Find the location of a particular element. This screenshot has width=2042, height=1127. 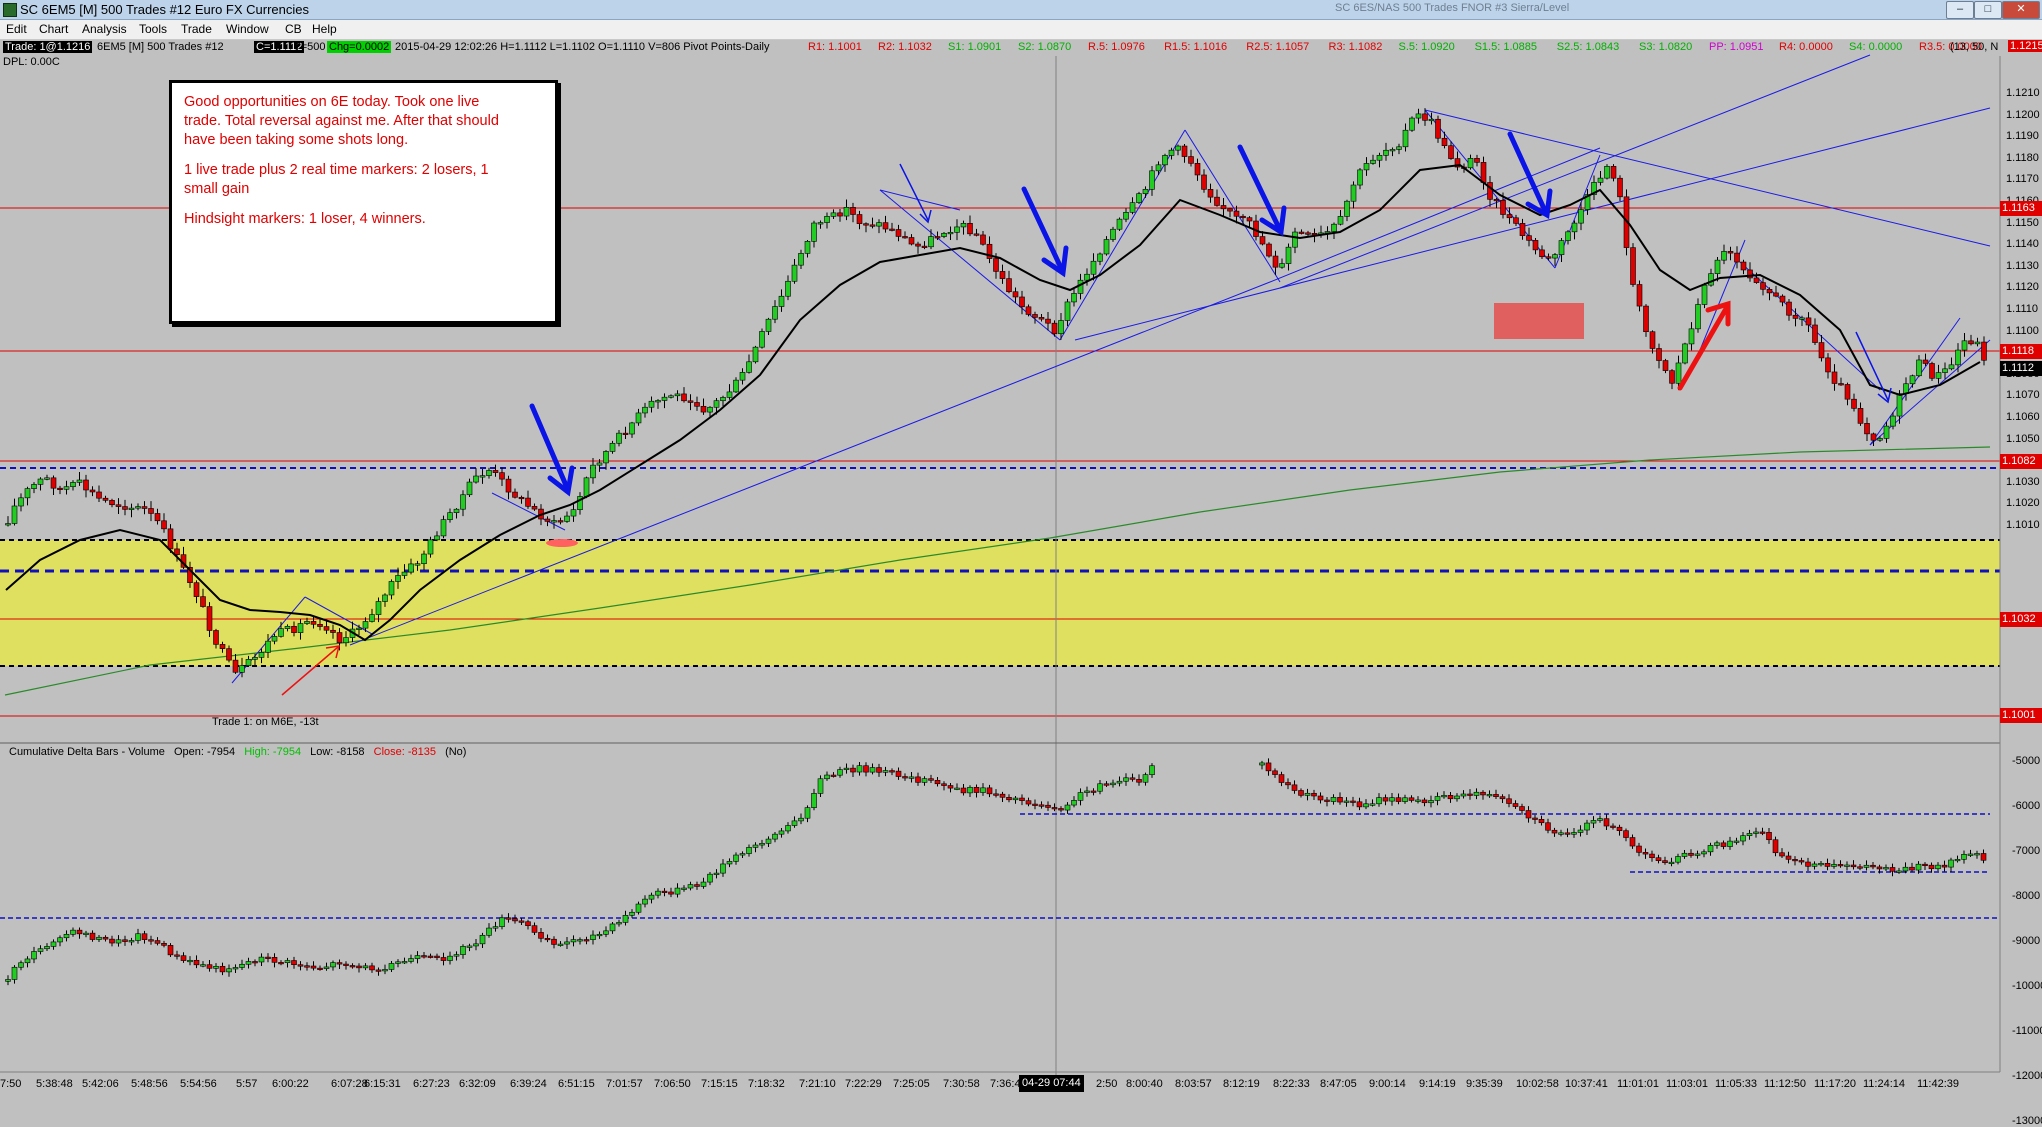

price-tag: 1.1118 is located at coordinates (2021, 351).